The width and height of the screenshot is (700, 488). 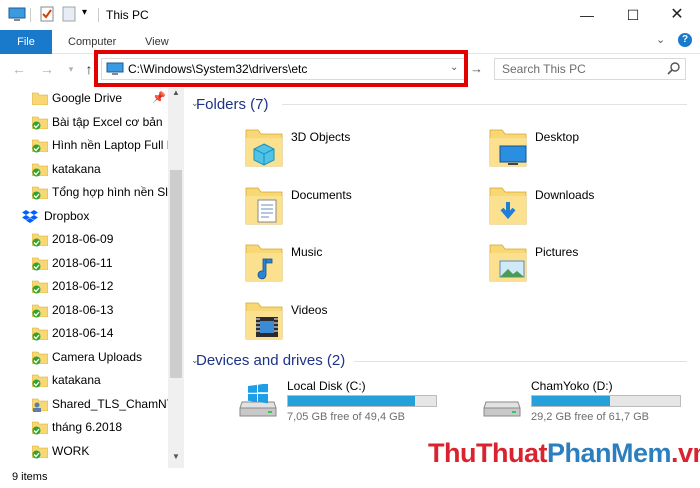 I want to click on sidebar-item-label: 2018-06-12, so click(x=83, y=286).